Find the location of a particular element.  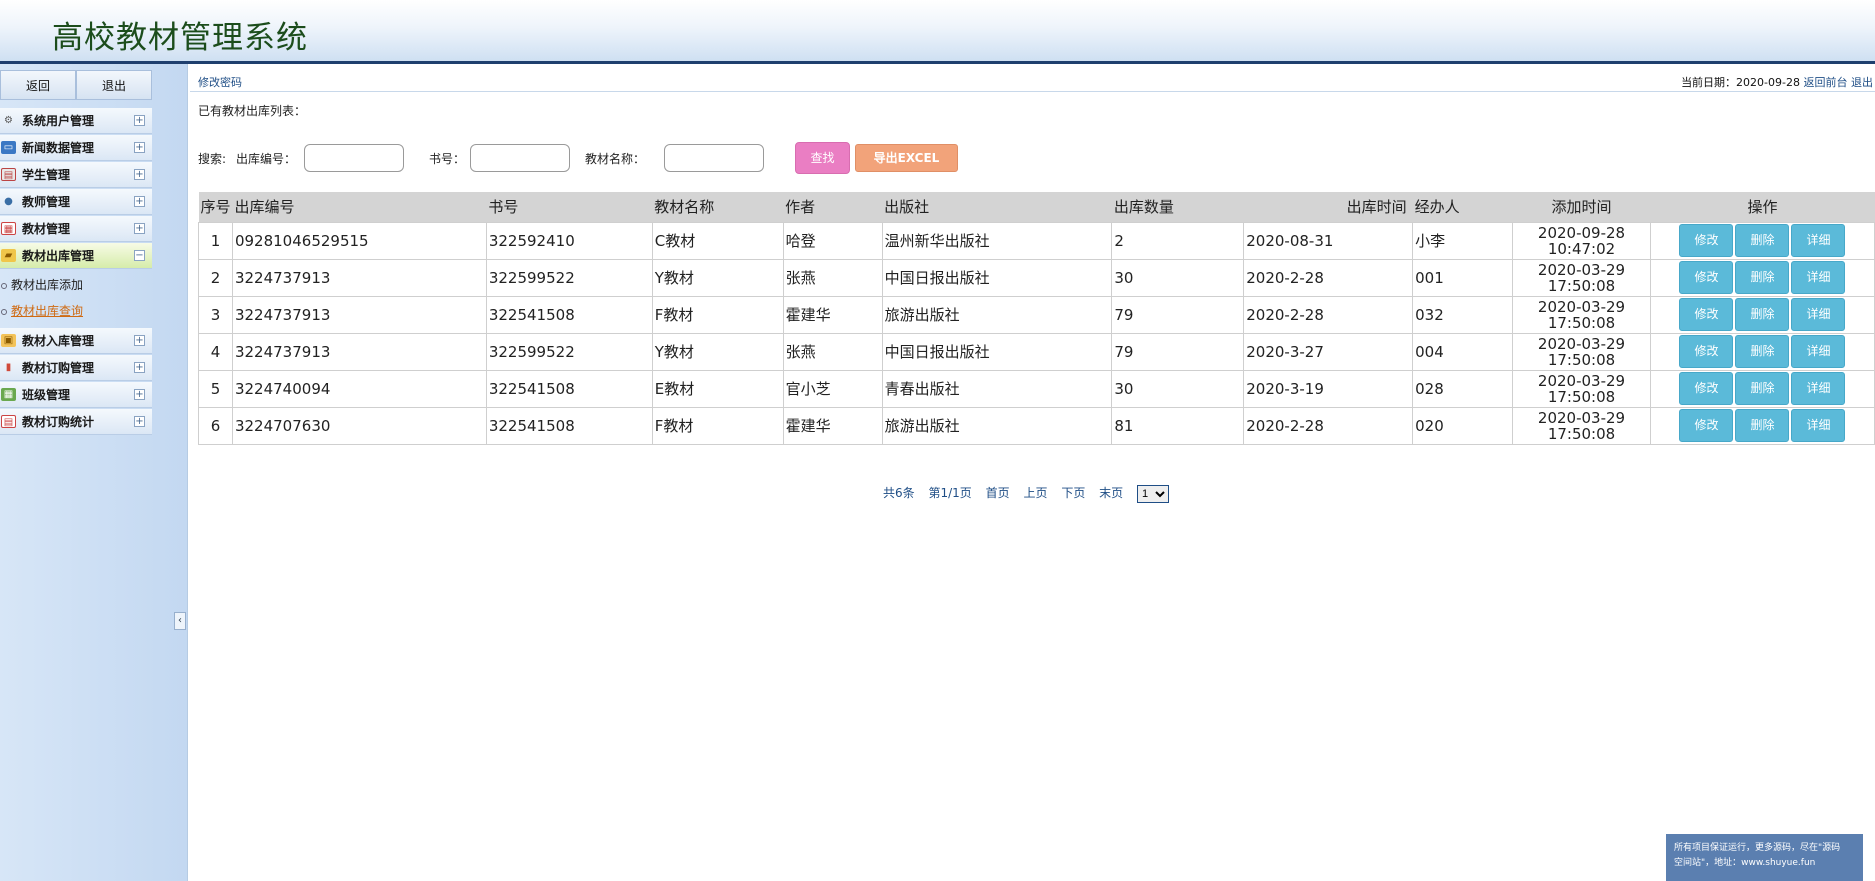

collapse-icon: − is located at coordinates (139, 255).